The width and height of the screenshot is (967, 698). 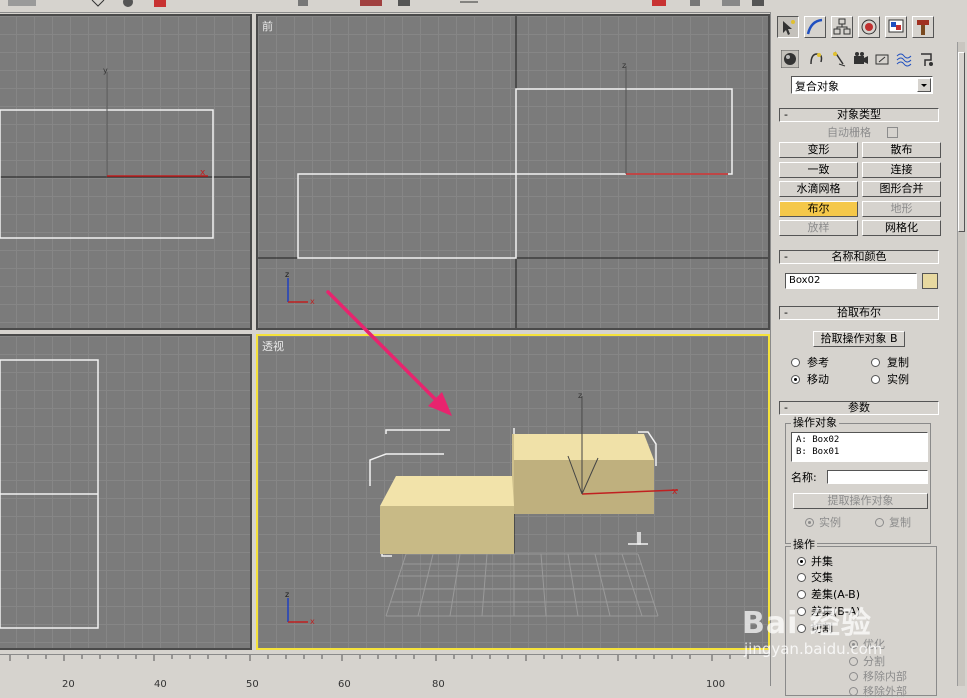 I want to click on tab-create, so click(x=788, y=27).